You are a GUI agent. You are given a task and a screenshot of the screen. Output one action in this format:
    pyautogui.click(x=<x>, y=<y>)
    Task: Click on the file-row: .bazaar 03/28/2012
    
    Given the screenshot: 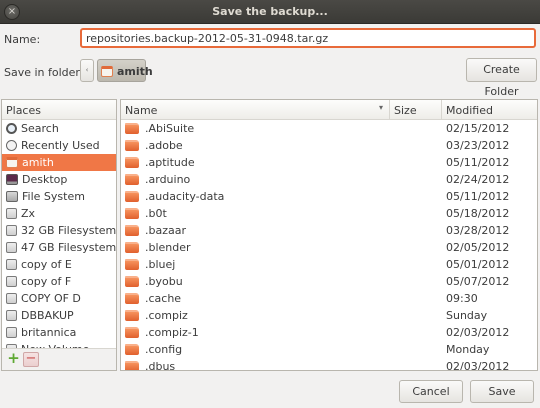 What is the action you would take?
    pyautogui.click(x=329, y=230)
    